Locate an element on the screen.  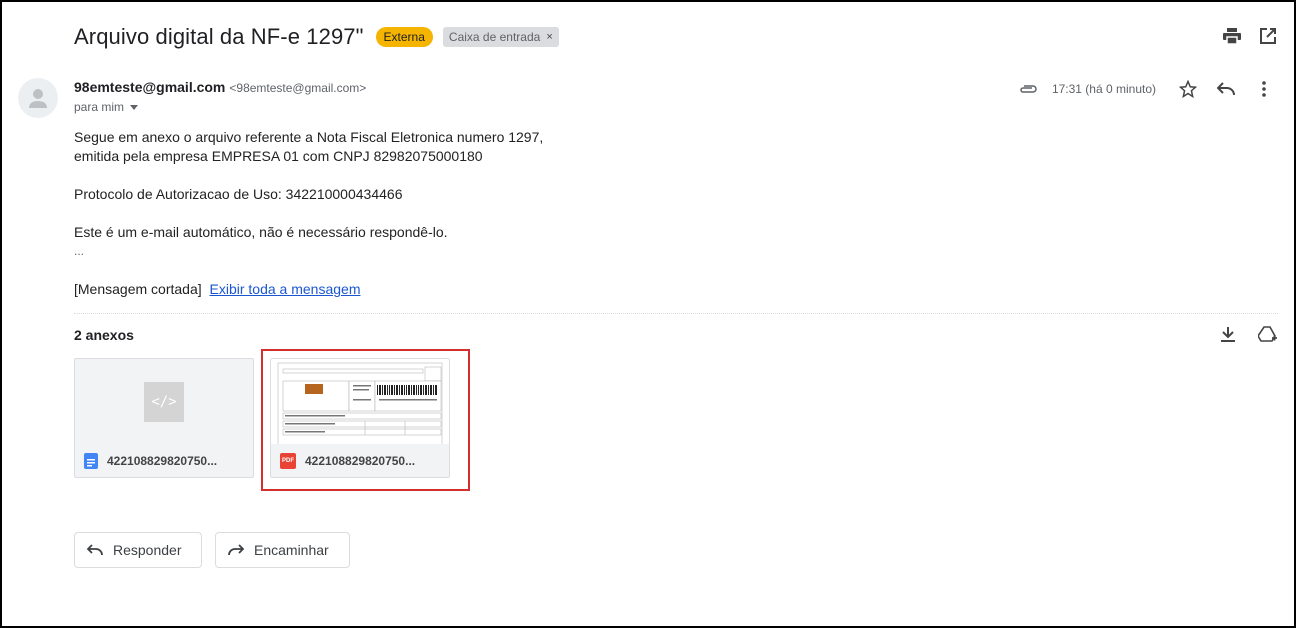
highlight-box is located at coordinates (365, 420).